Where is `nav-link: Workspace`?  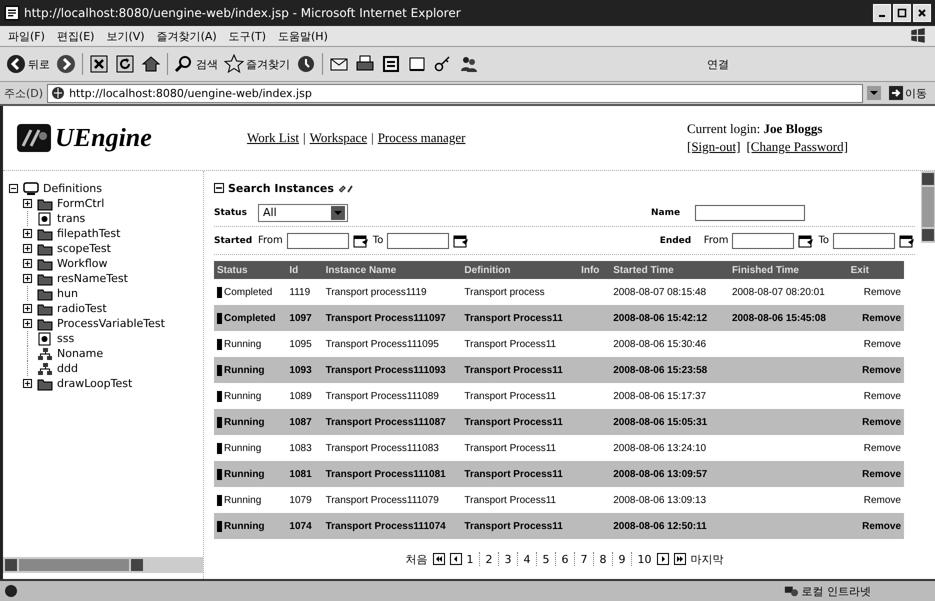 nav-link: Workspace is located at coordinates (339, 138).